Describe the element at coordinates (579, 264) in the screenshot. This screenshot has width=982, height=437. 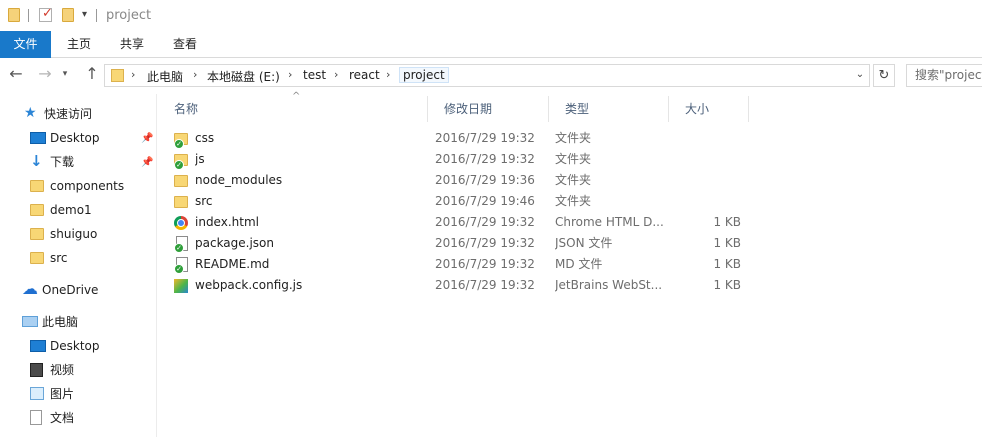
I see `file-type: MD 文件` at that location.